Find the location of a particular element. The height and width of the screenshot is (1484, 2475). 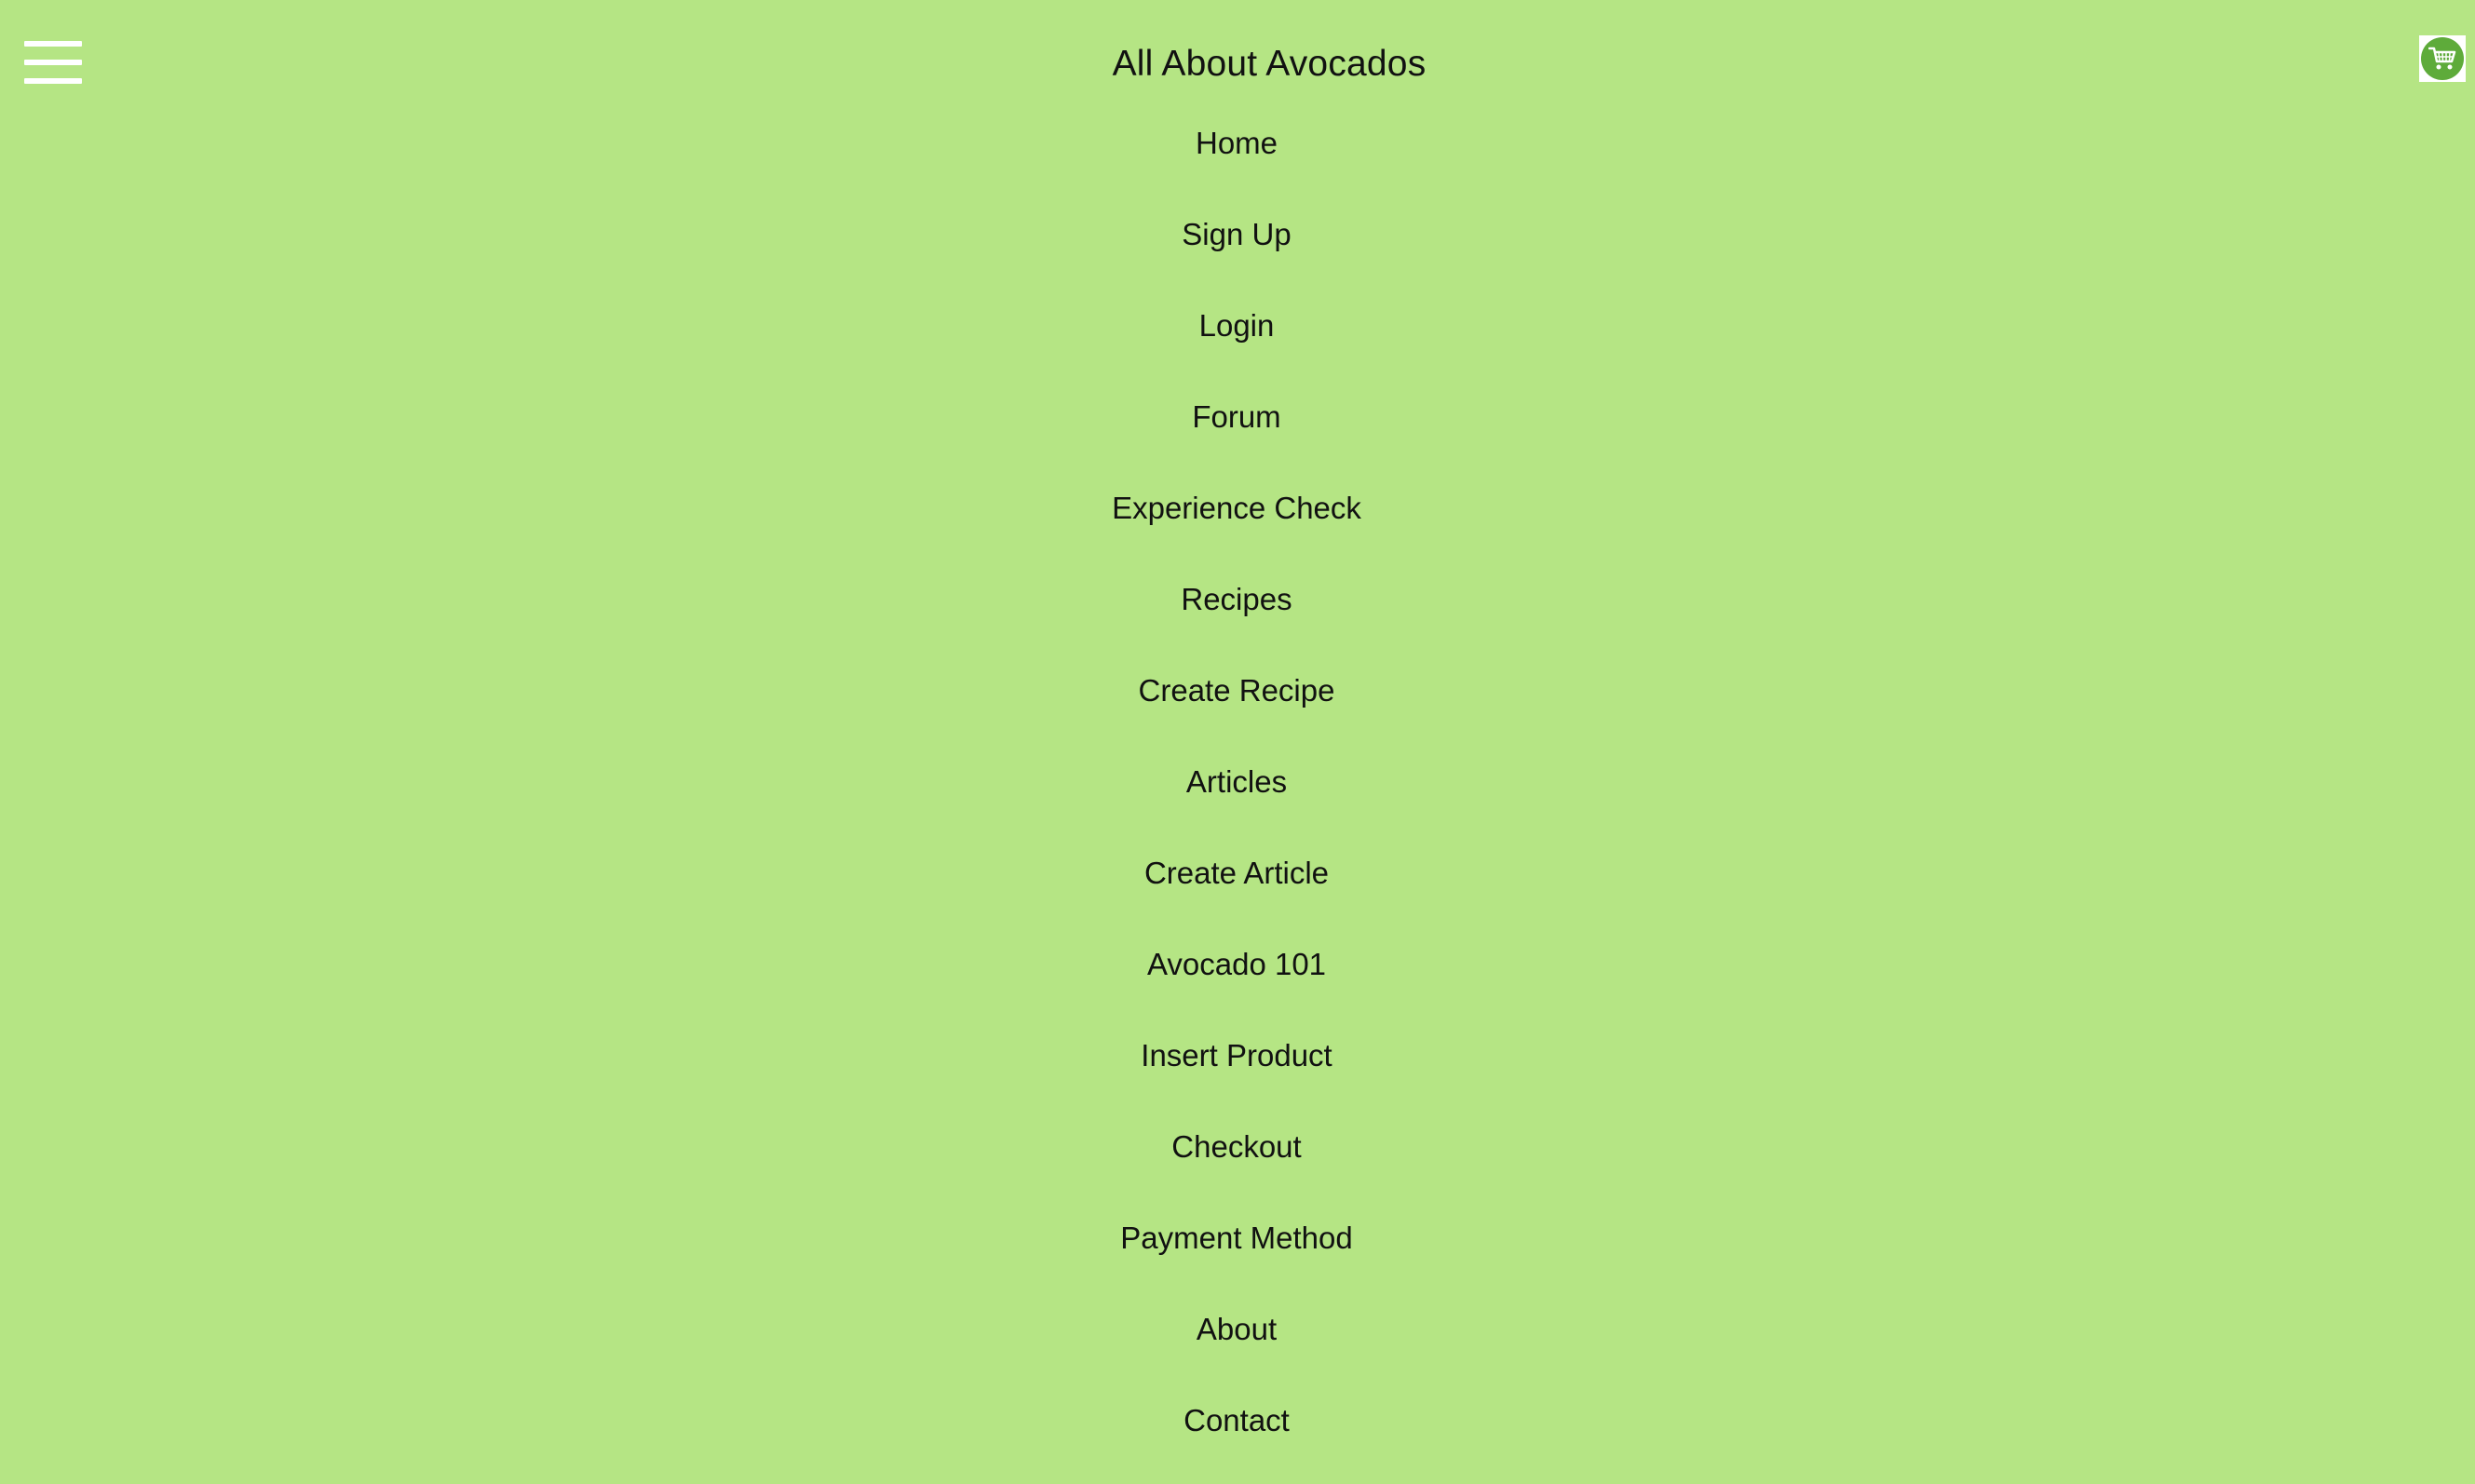

nav-item-recipes: Recipes is located at coordinates (1236, 617).